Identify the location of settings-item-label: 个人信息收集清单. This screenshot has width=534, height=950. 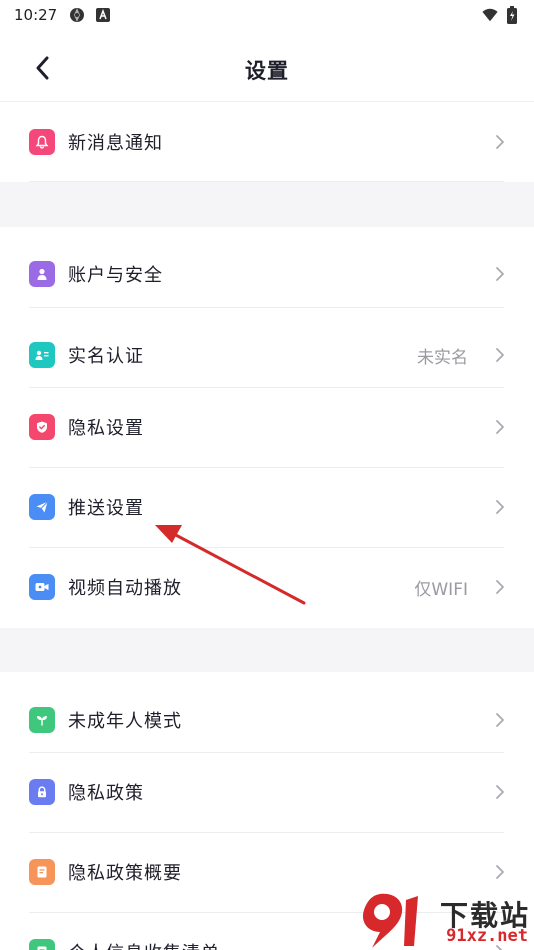
(144, 944).